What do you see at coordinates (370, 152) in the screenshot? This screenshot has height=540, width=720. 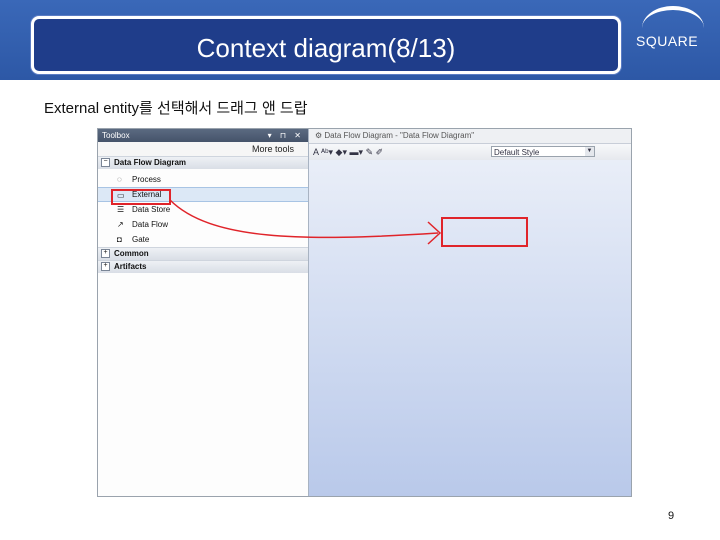 I see `paint-icon: ✎` at bounding box center [370, 152].